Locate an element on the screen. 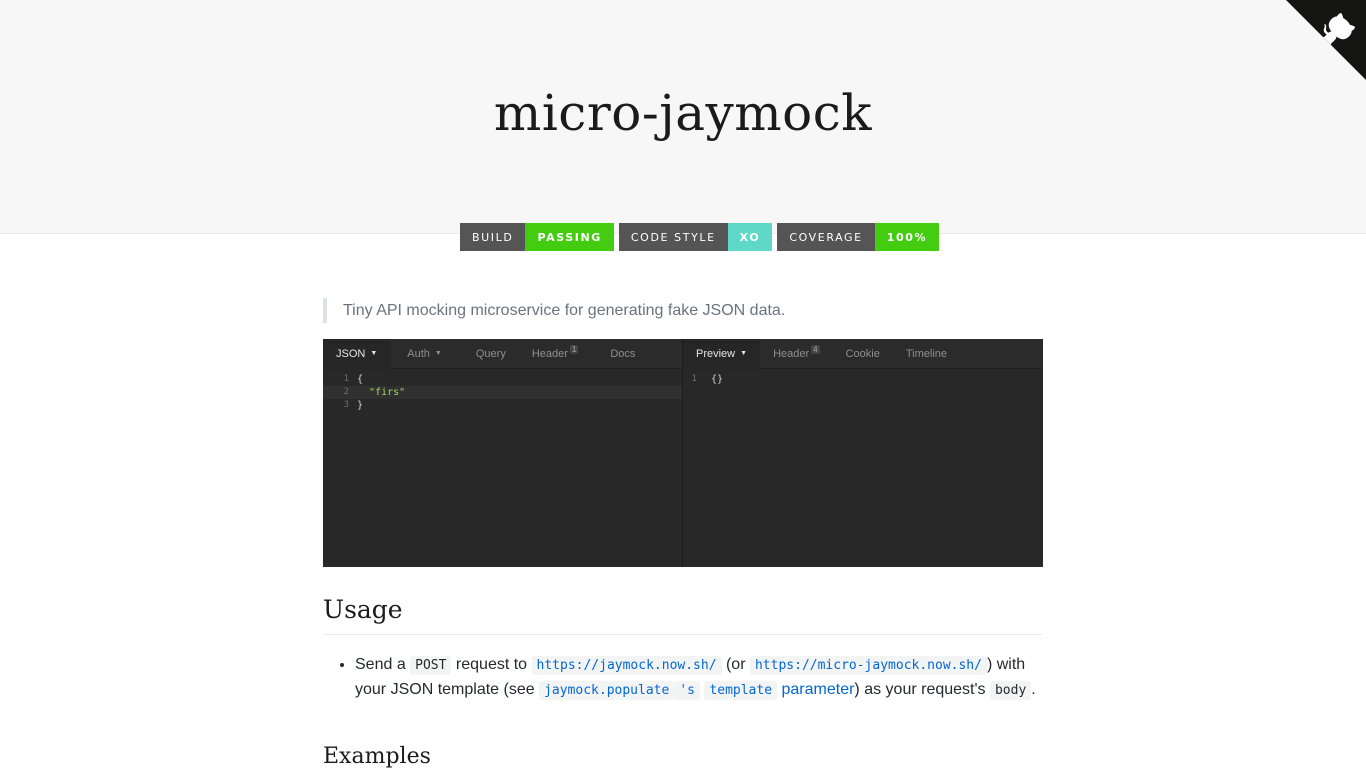  tab-query: Query is located at coordinates (491, 354).